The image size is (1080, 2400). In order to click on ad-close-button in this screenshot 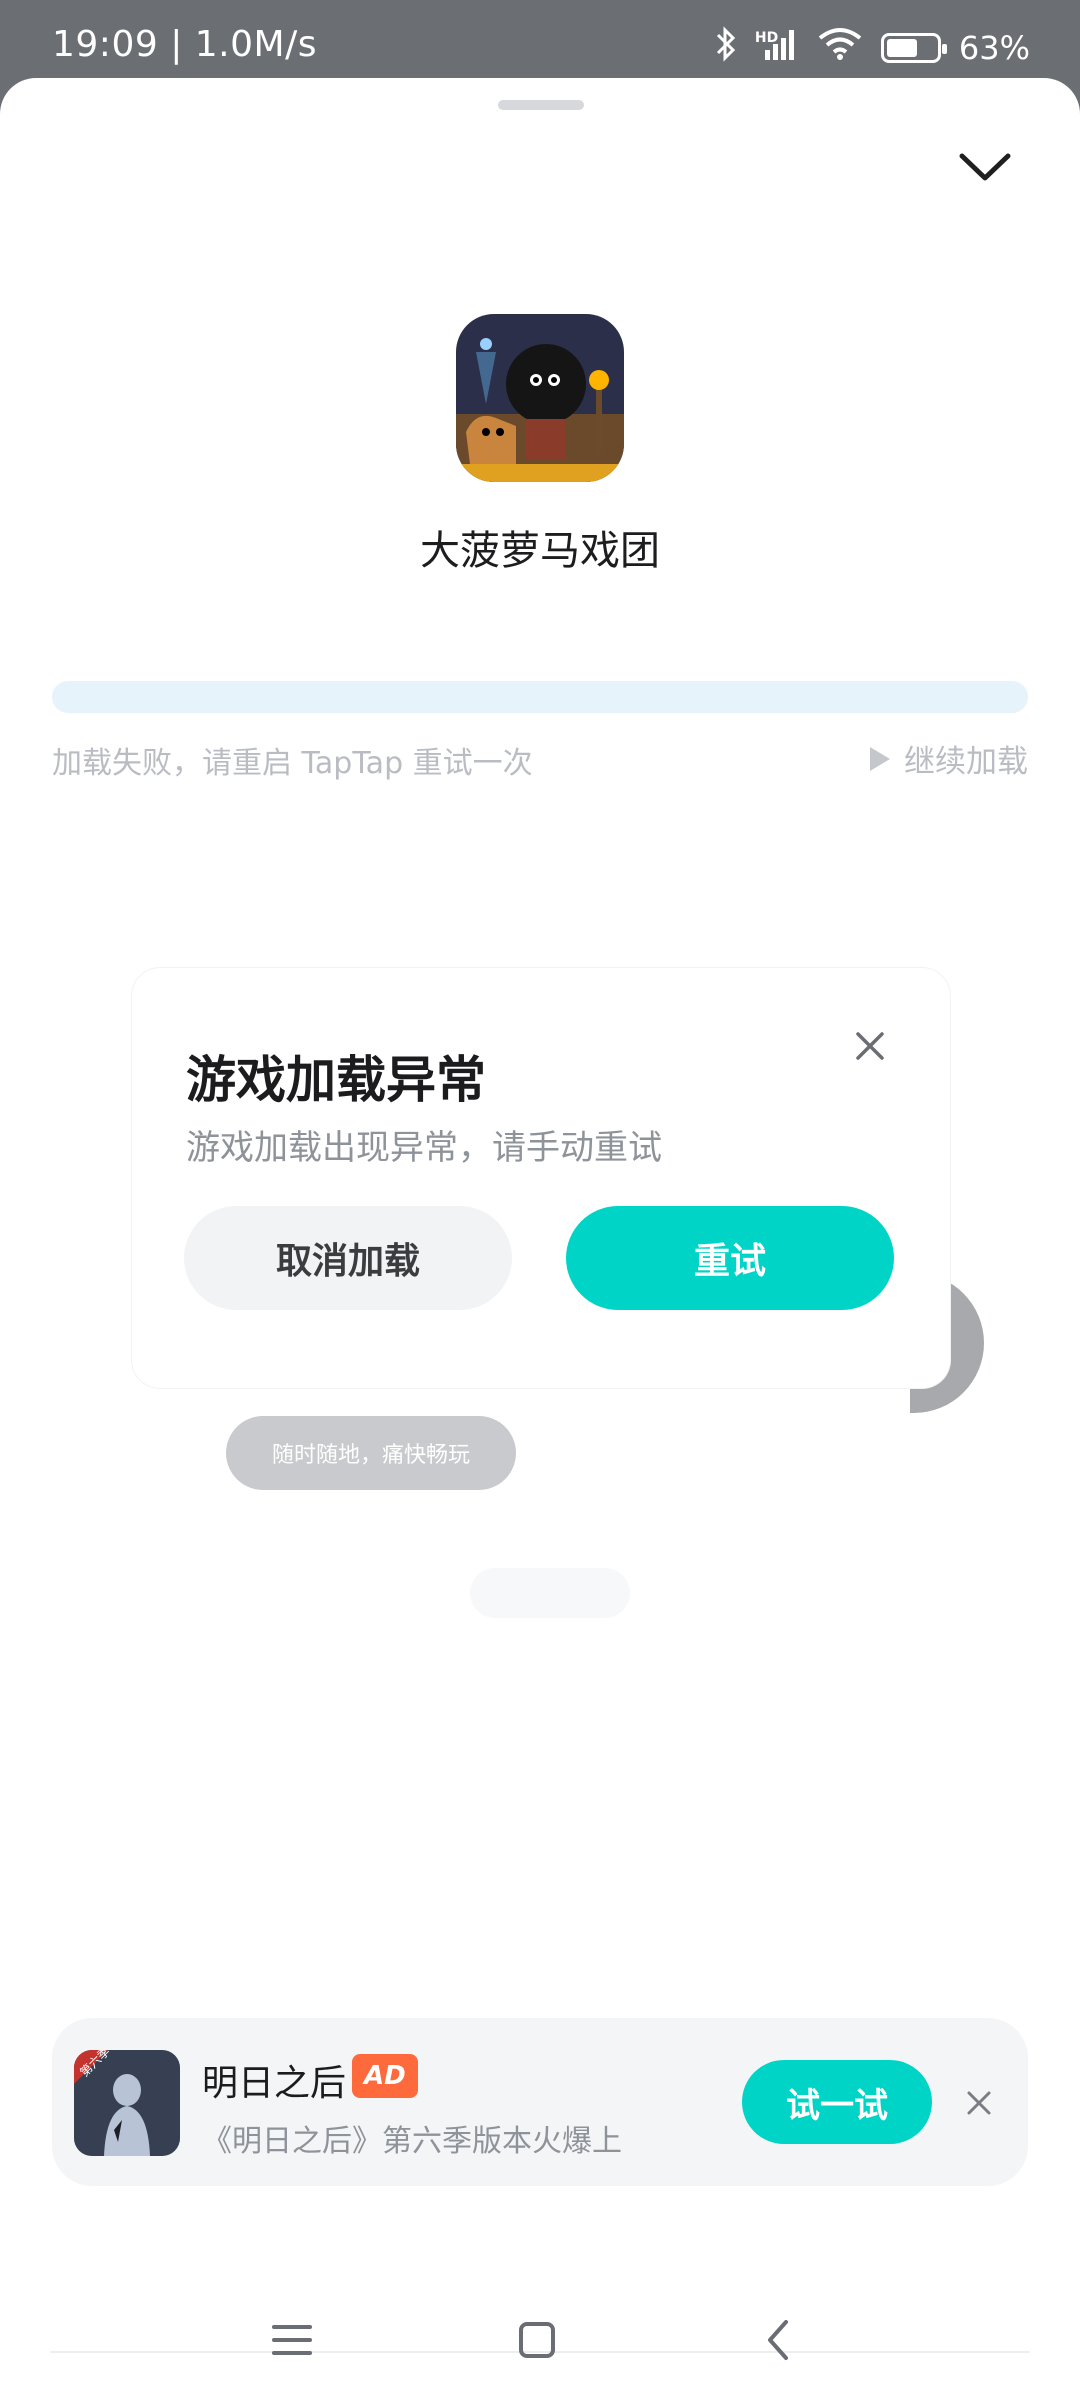, I will do `click(979, 2103)`.